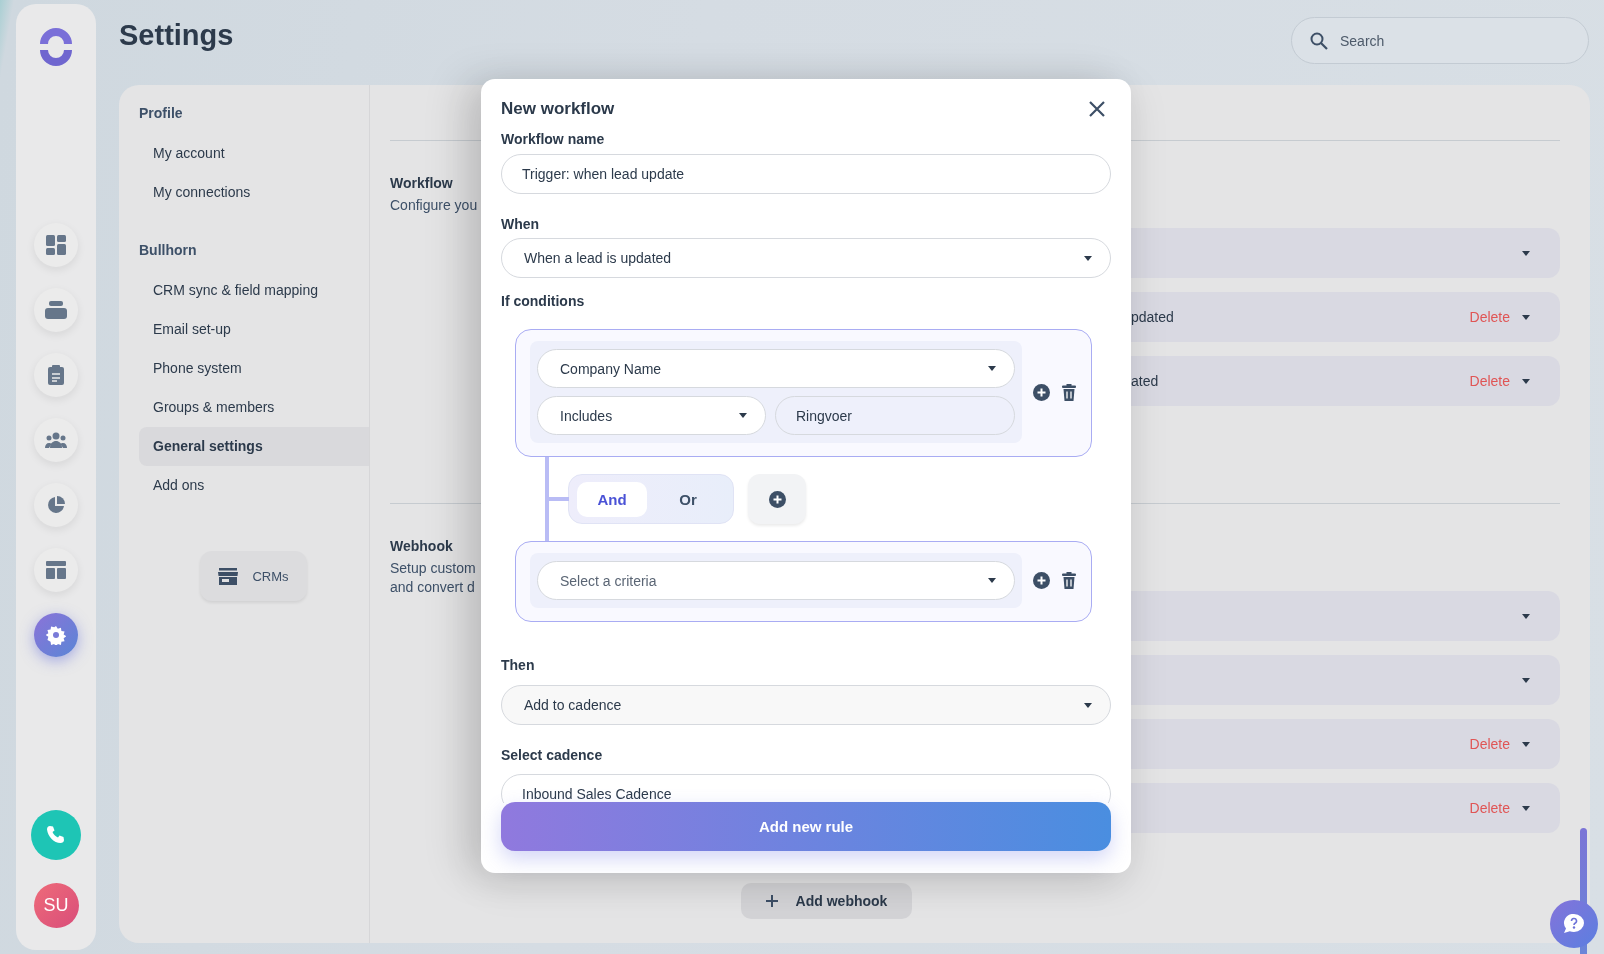 The image size is (1604, 954). I want to click on dropdown-field: Add to cadence, so click(806, 705).